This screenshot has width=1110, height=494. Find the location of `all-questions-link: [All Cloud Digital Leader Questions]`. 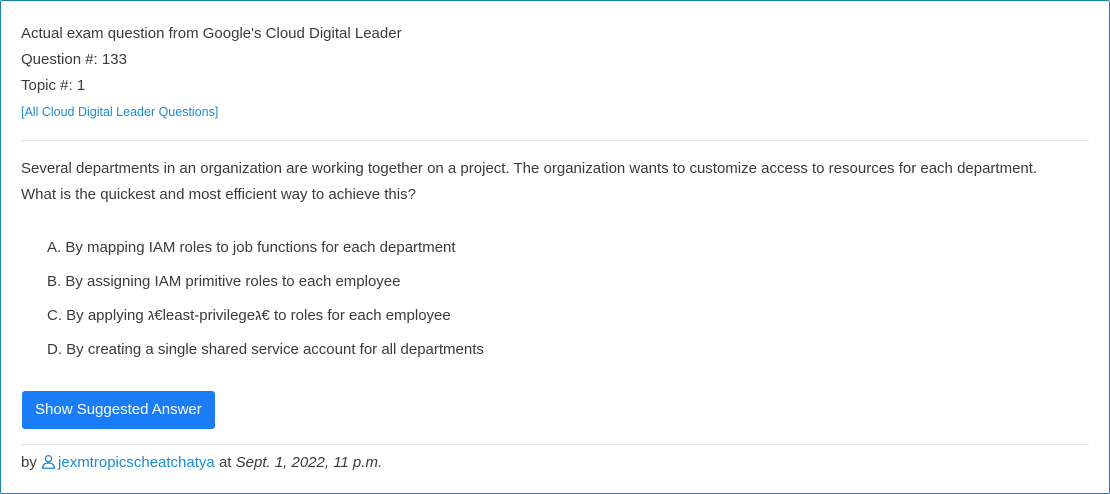

all-questions-link: [All Cloud Digital Leader Questions] is located at coordinates (119, 112).